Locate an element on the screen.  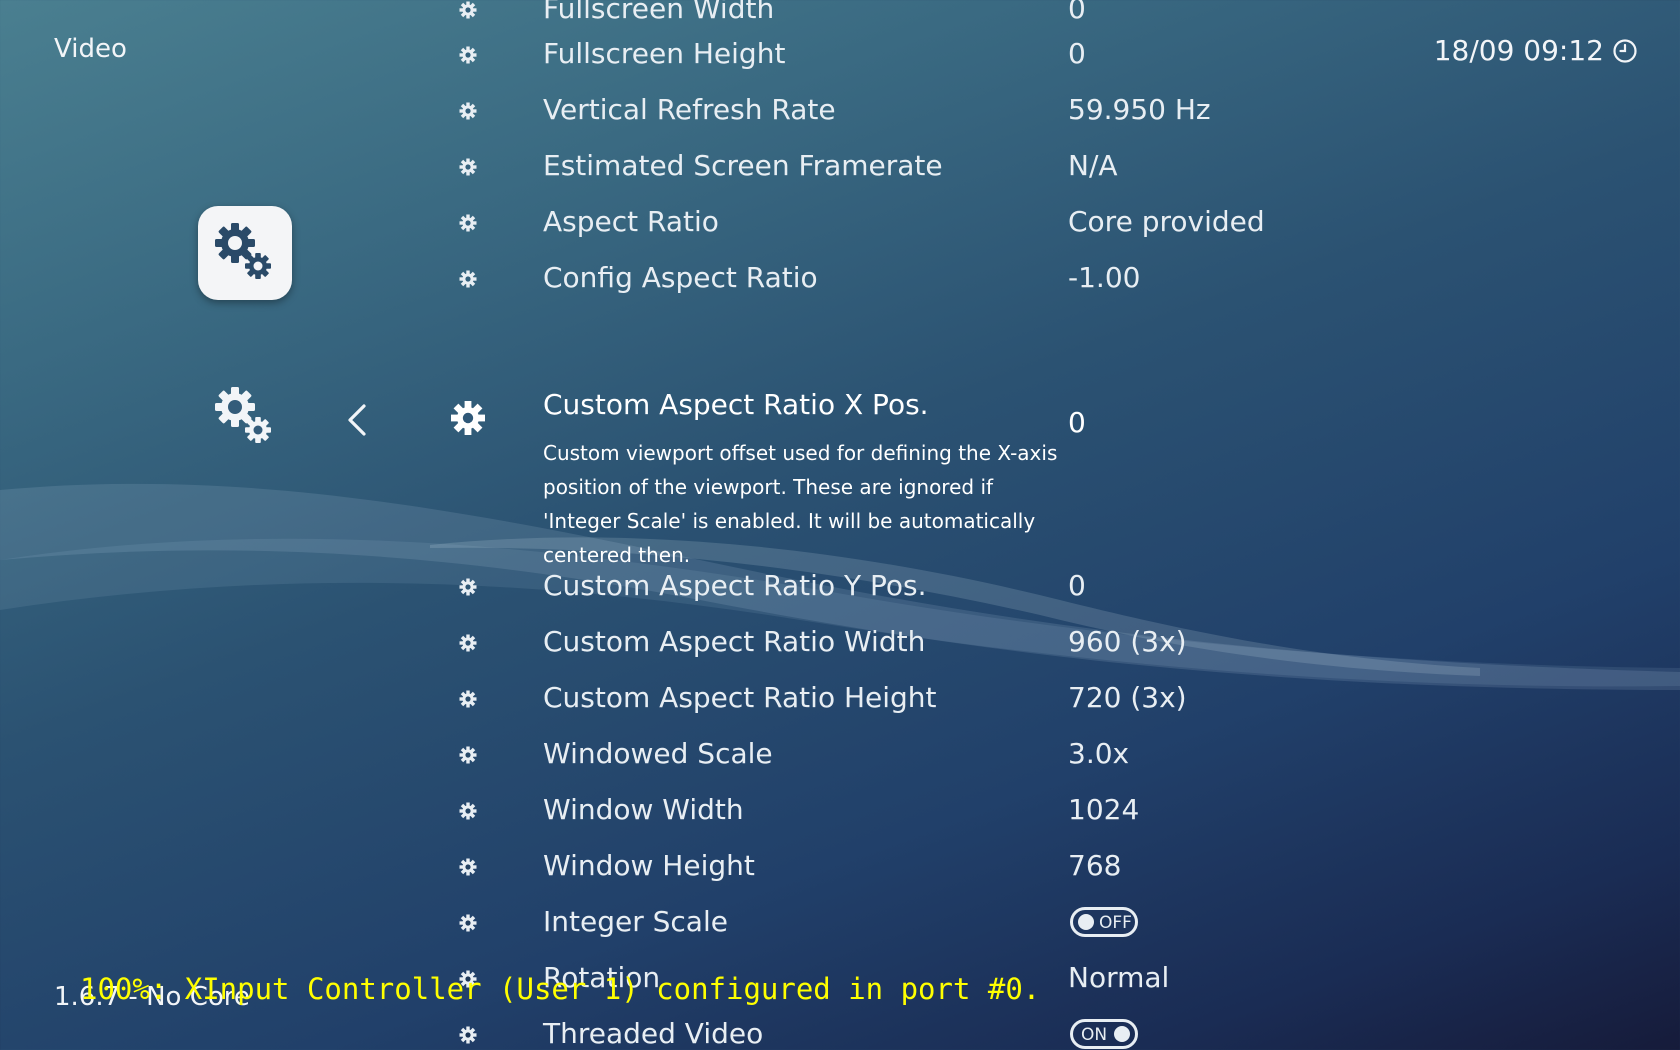
setting-value: -1.00 is located at coordinates (1104, 277).